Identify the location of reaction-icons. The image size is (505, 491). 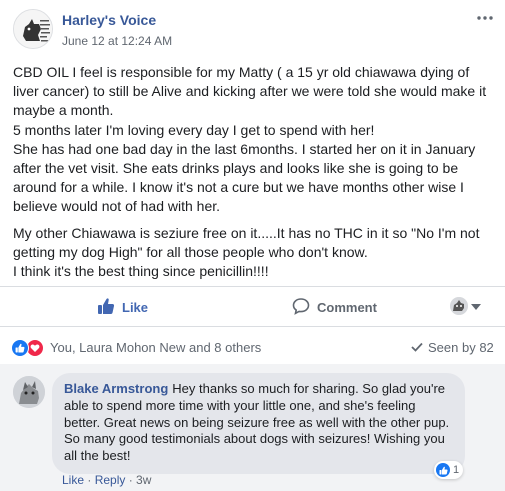
(27, 348).